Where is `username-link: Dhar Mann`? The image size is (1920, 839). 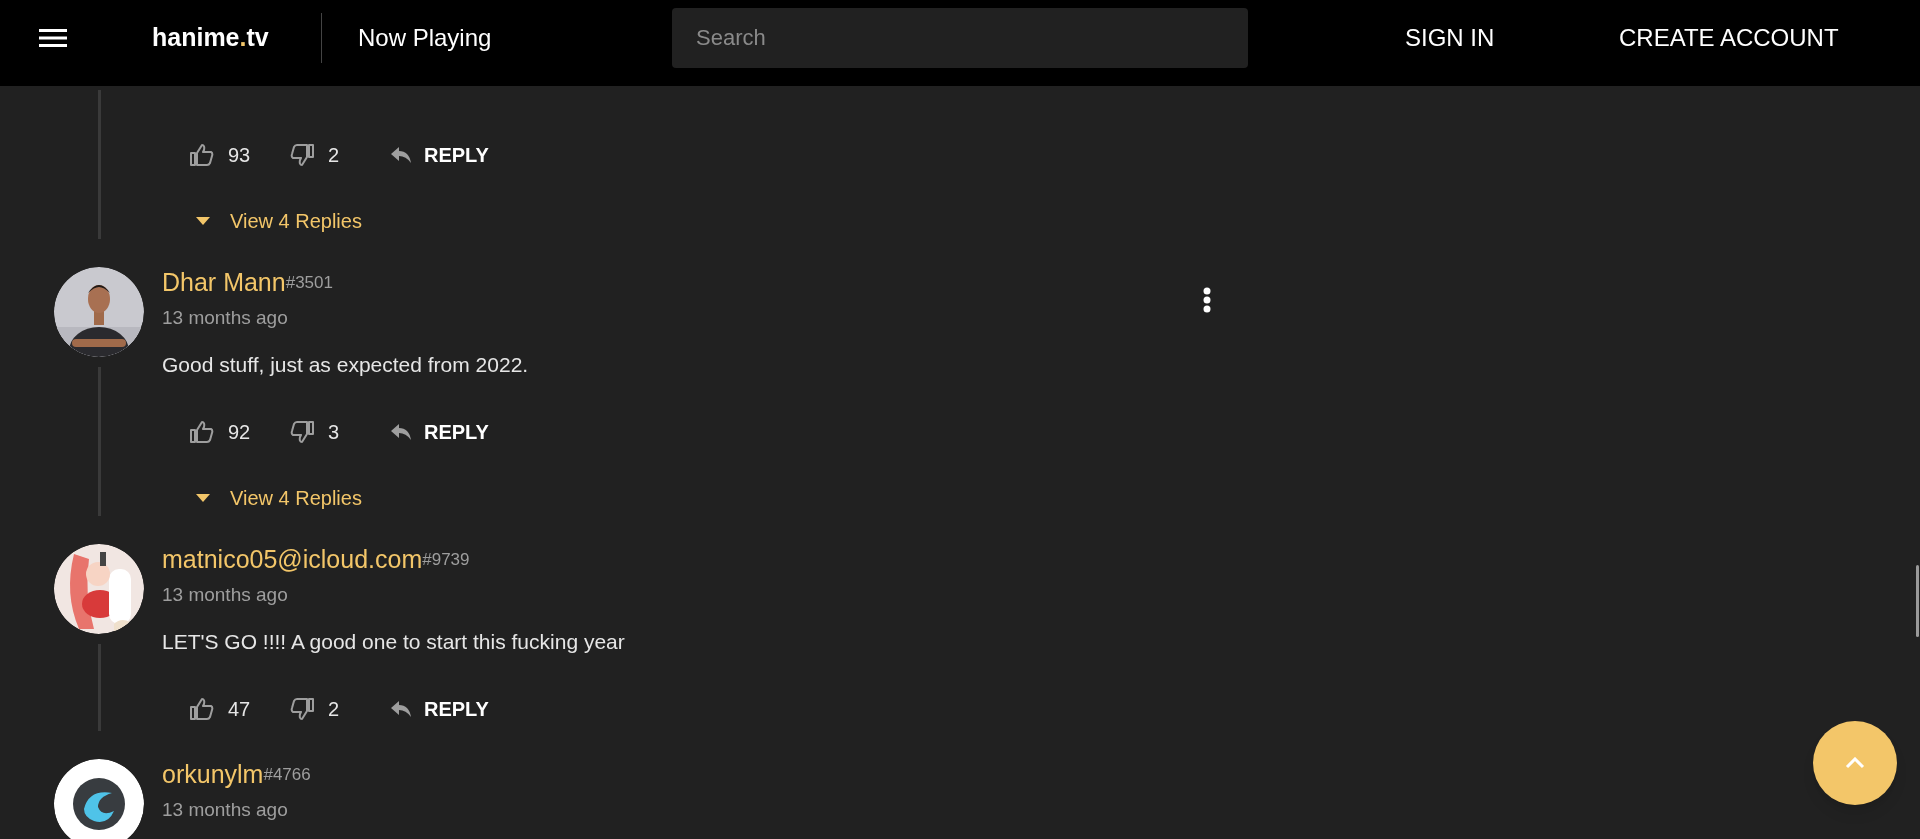 username-link: Dhar Mann is located at coordinates (224, 282).